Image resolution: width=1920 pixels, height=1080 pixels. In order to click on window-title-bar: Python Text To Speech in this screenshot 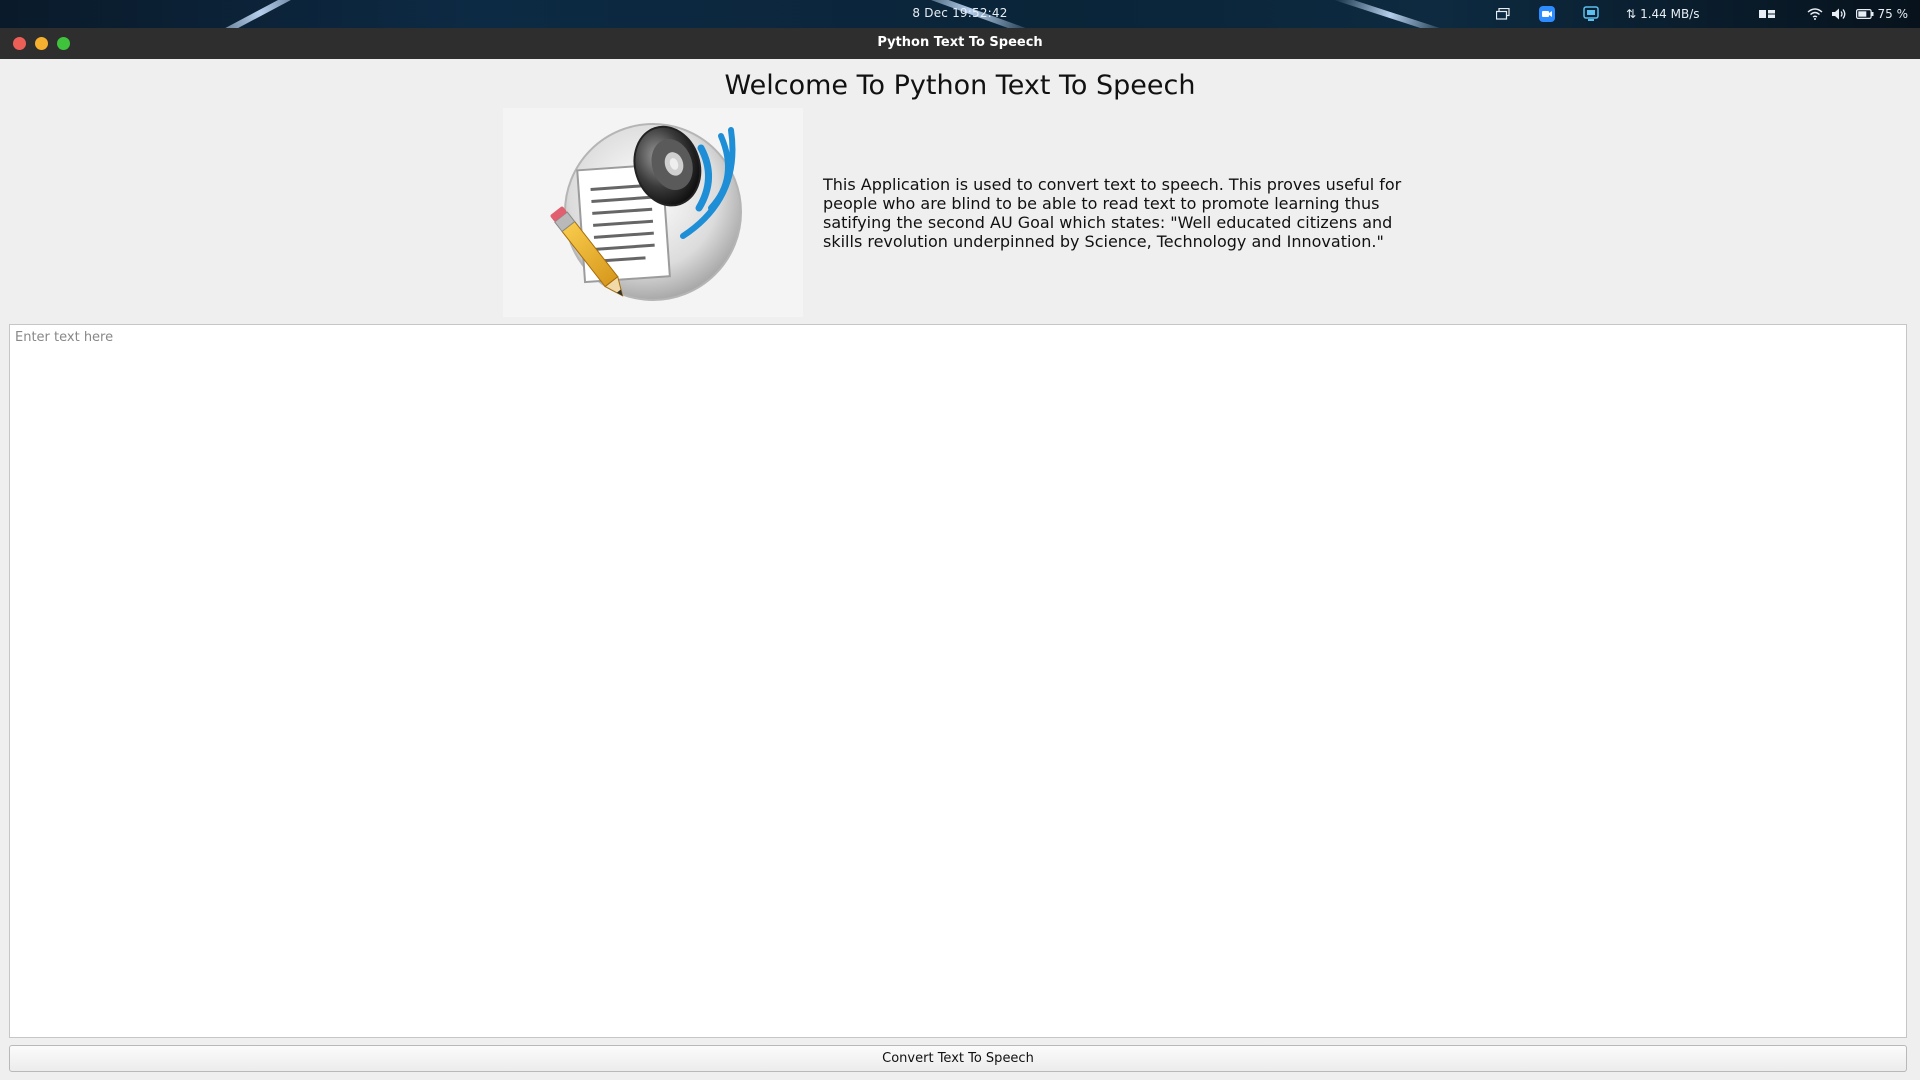, I will do `click(960, 43)`.